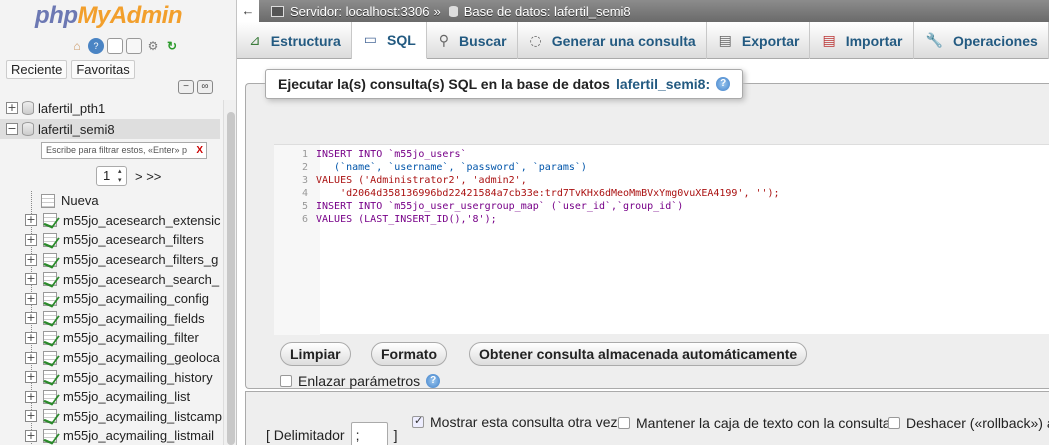 This screenshot has width=1049, height=445. What do you see at coordinates (612, 40) in the screenshot?
I see `tab-query-builder: ◌ Generar una consulta` at bounding box center [612, 40].